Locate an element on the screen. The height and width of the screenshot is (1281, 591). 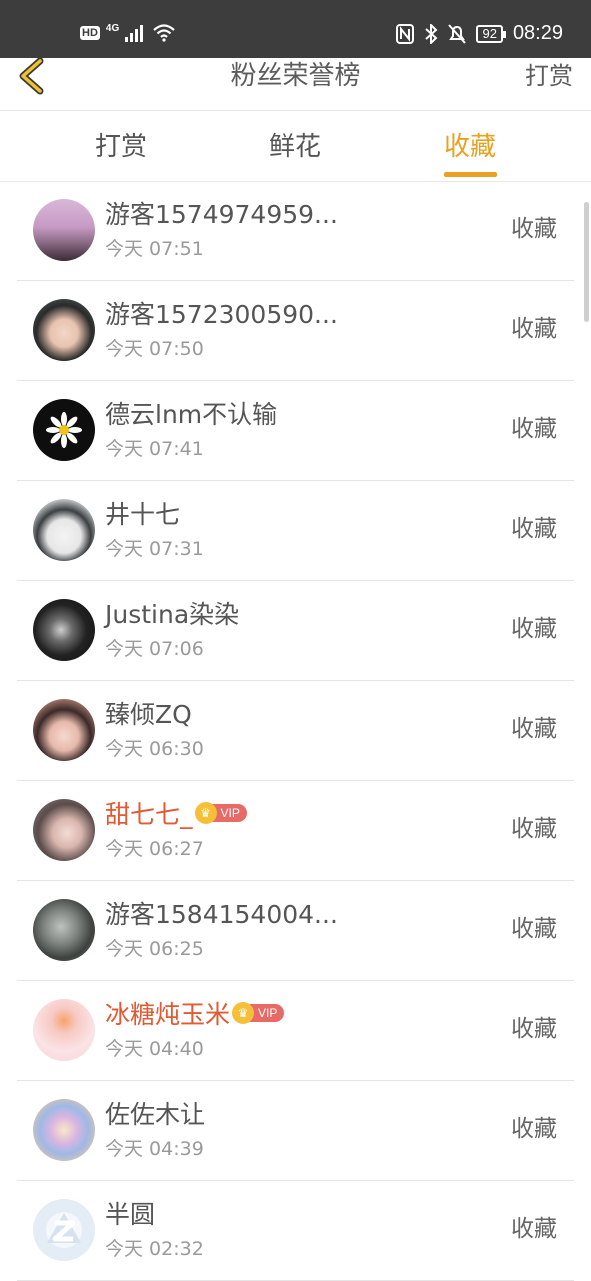
list-item: 德云lnm不认输 今天 07:41 收藏 is located at coordinates (295, 431).